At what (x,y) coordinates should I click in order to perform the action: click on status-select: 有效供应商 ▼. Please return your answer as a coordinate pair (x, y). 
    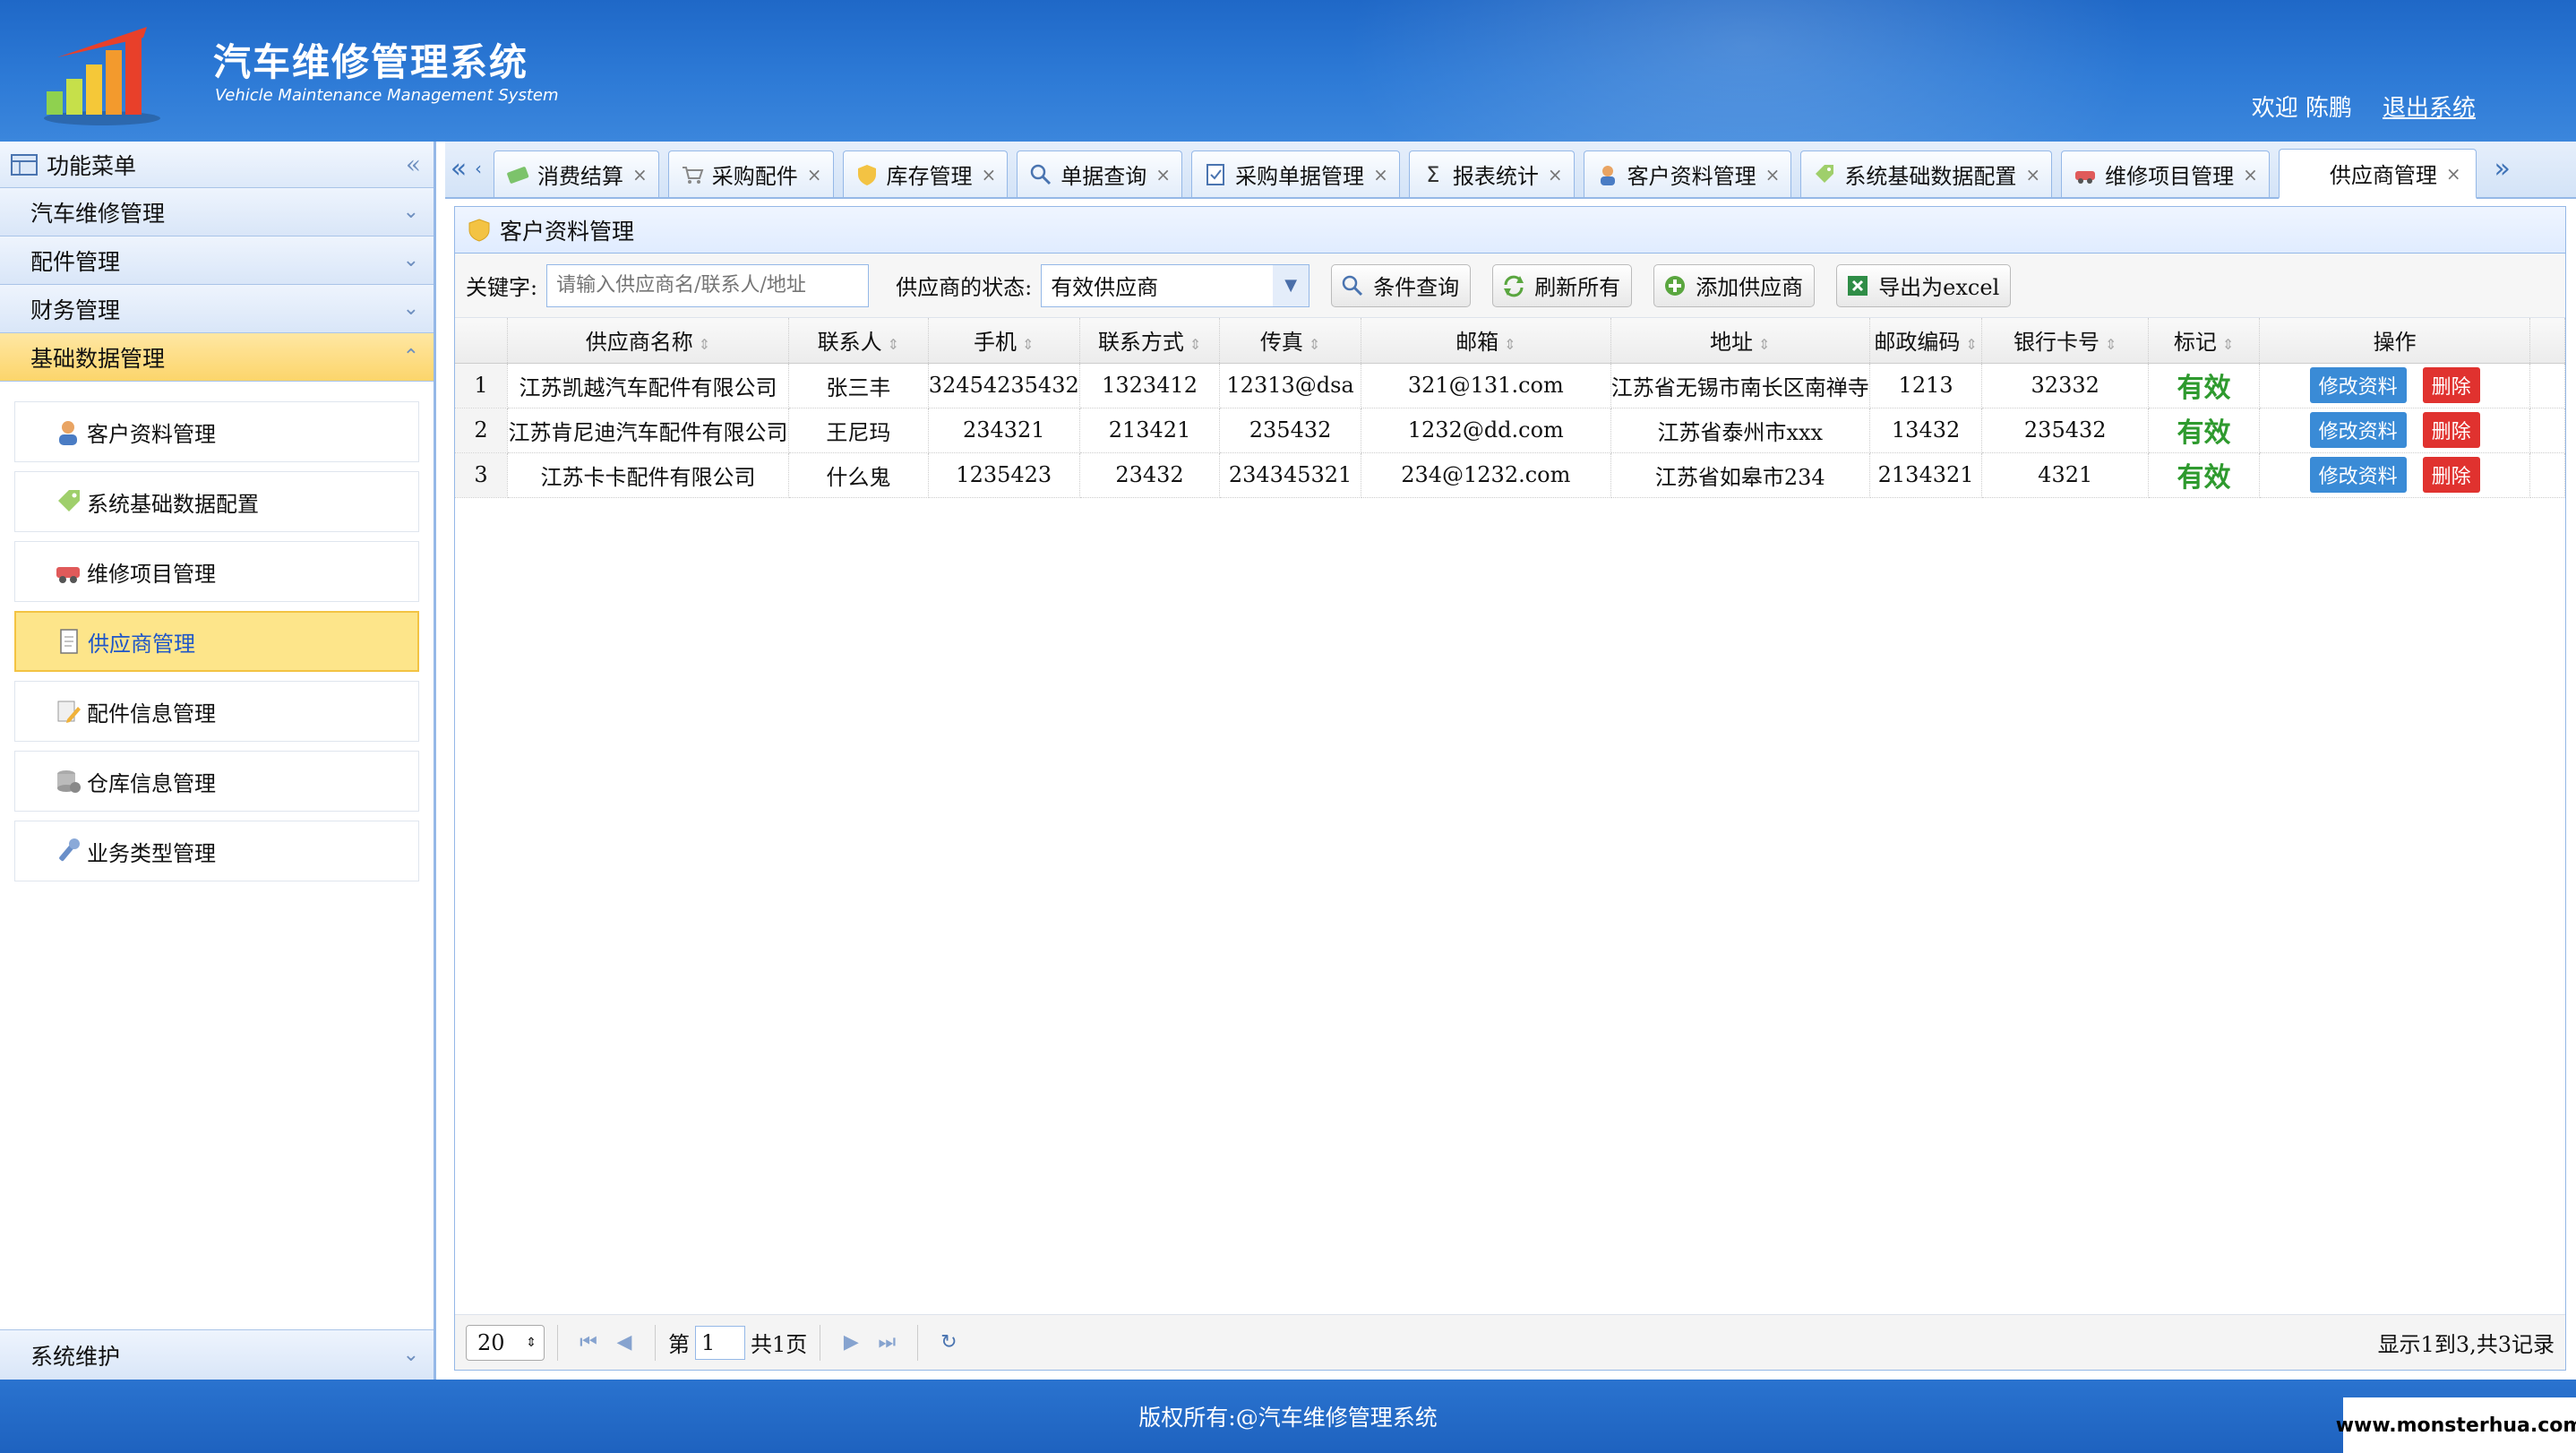
    Looking at the image, I should click on (1175, 285).